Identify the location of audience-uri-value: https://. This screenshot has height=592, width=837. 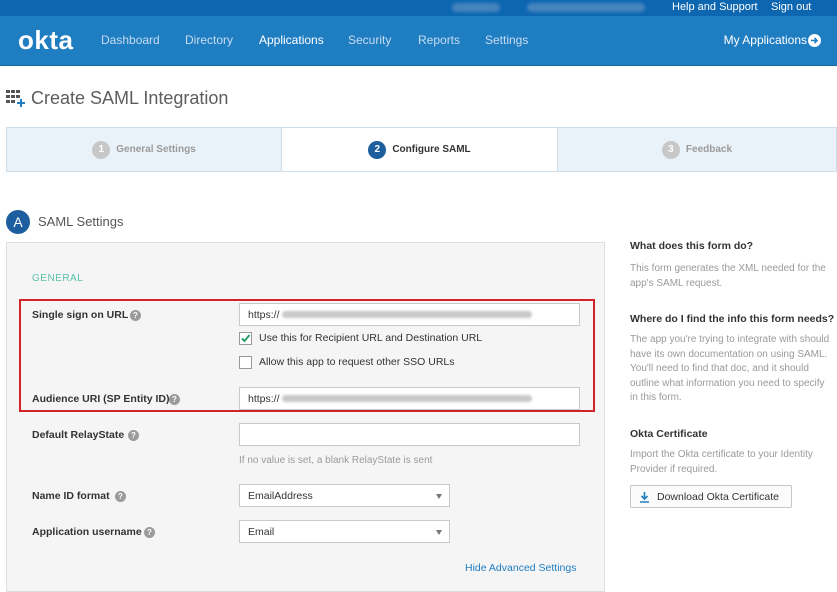
(264, 398).